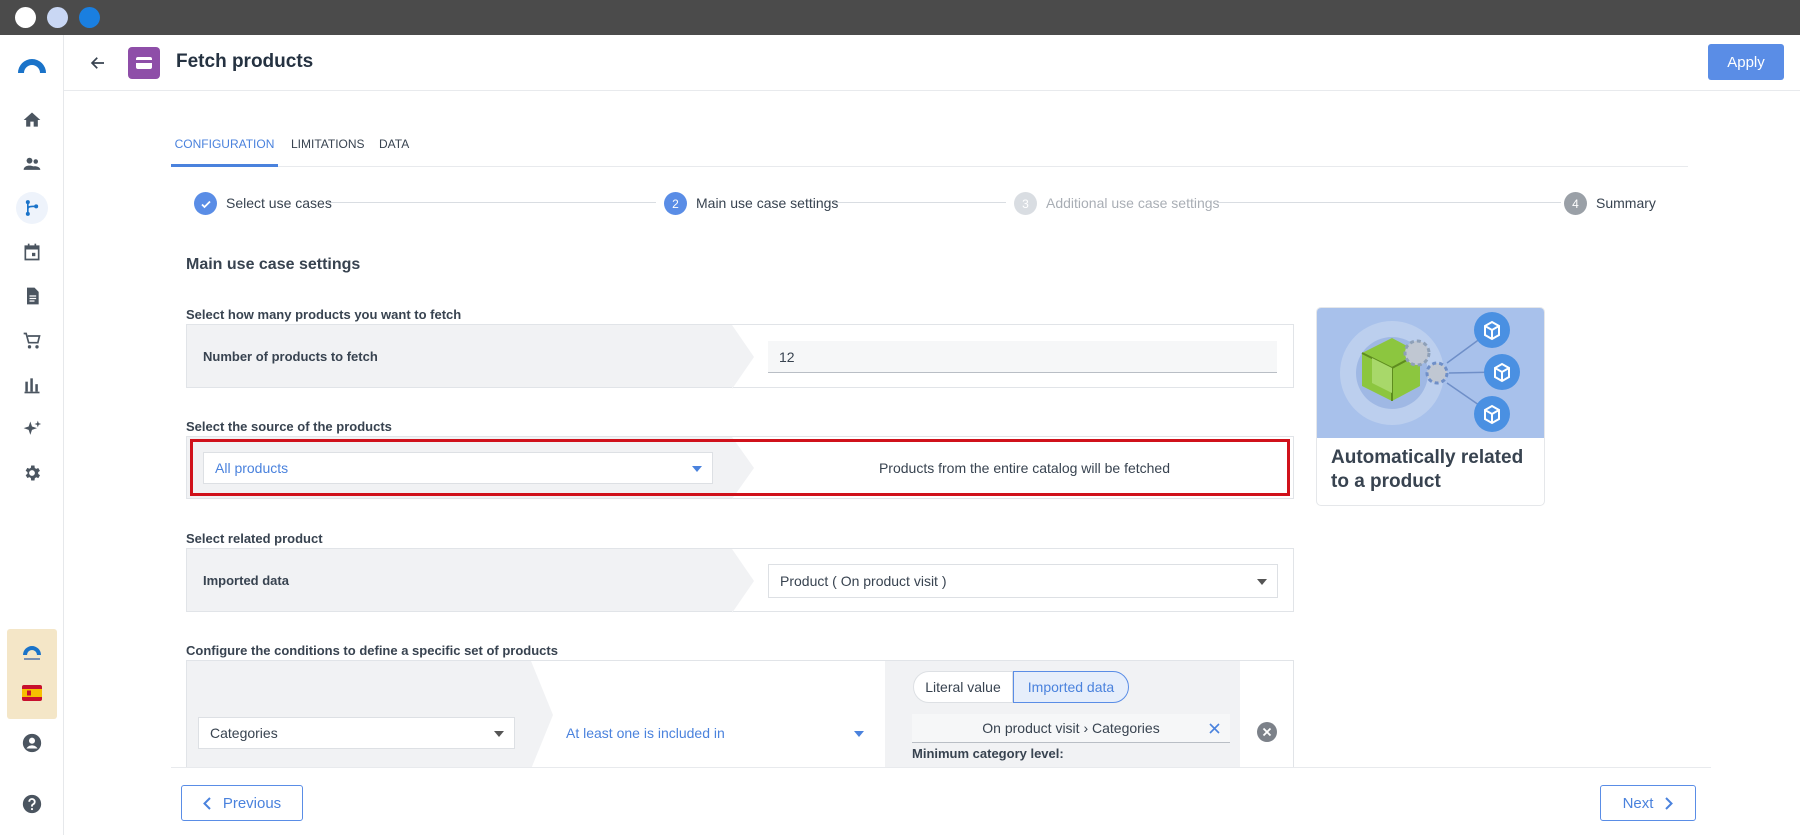  Describe the element at coordinates (356, 733) in the screenshot. I see `condition-attribute-select: Categories` at that location.